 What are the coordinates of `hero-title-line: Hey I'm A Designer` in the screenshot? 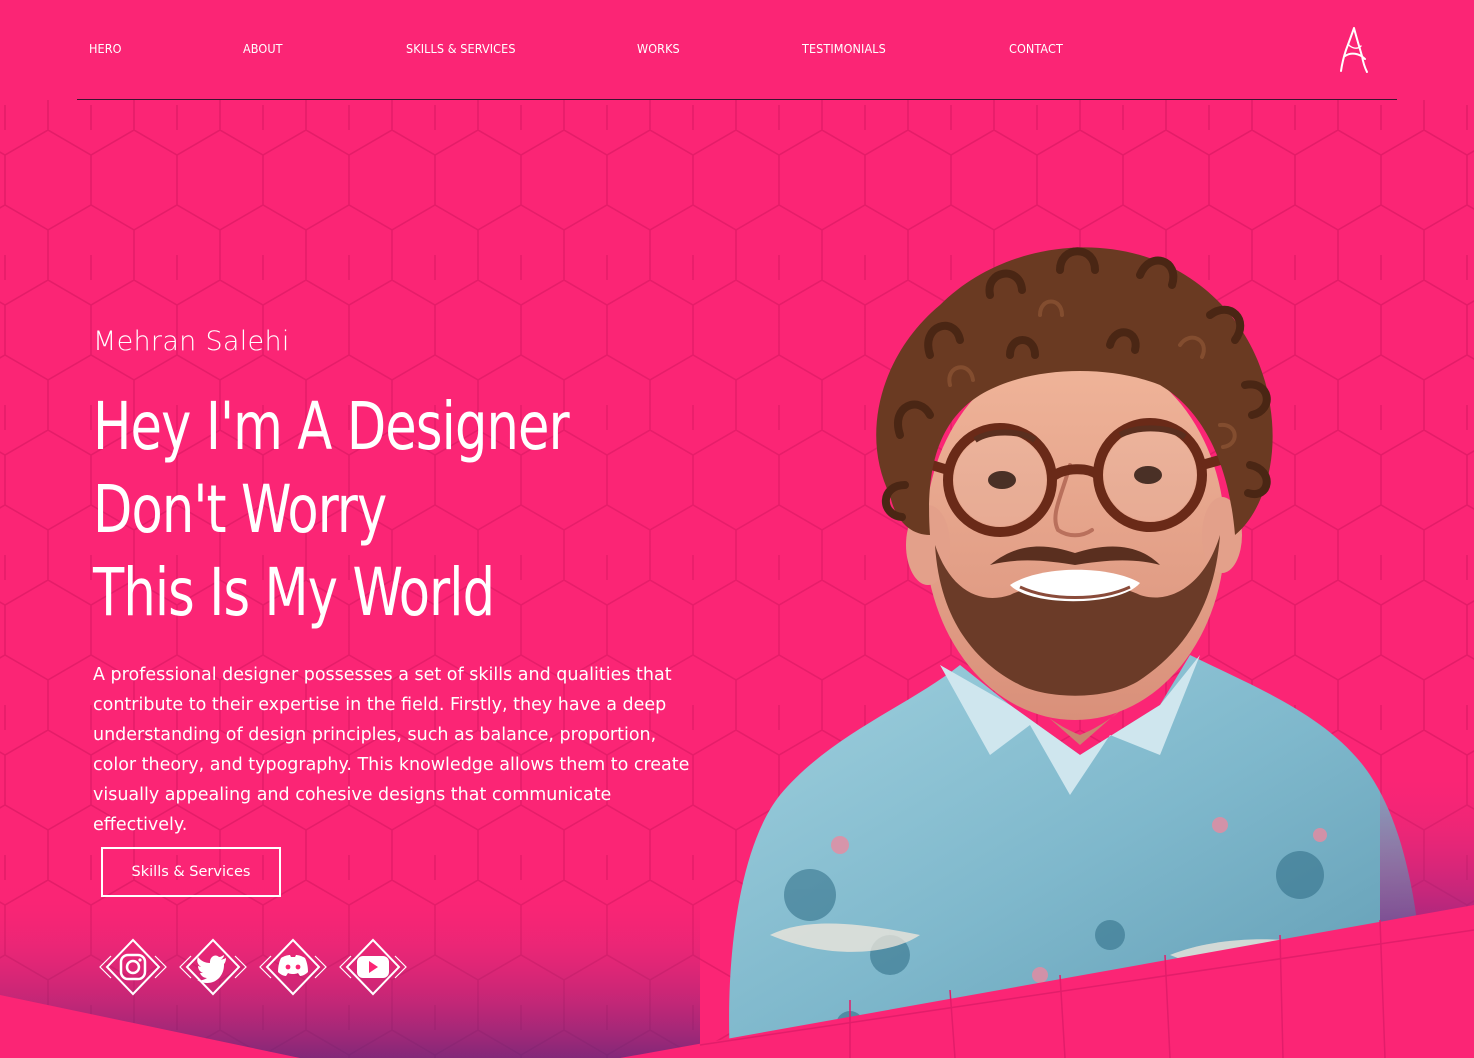 It's located at (331, 426).